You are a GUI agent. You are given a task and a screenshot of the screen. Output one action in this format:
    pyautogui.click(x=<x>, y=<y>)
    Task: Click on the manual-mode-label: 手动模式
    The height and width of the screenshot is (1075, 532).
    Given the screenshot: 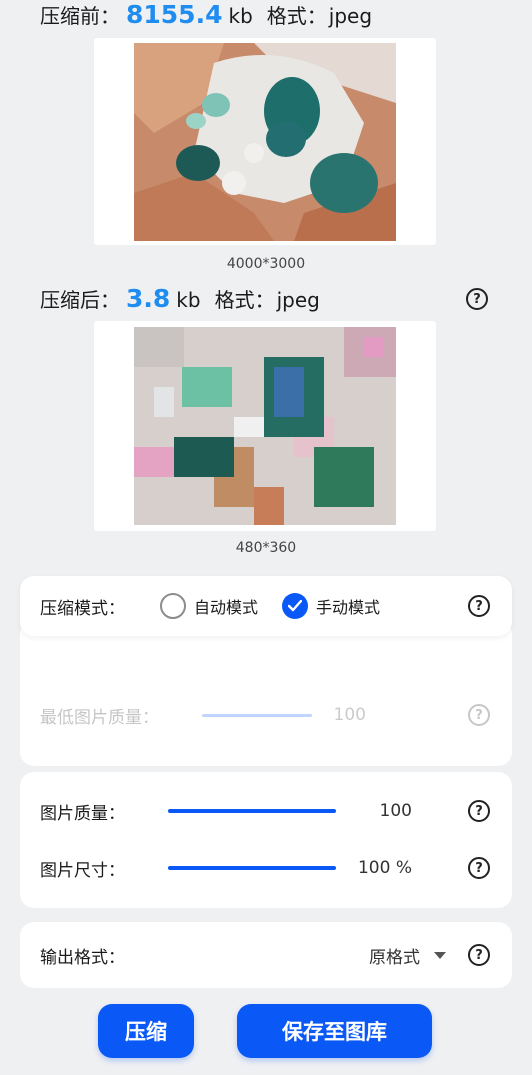 What is the action you would take?
    pyautogui.click(x=348, y=606)
    